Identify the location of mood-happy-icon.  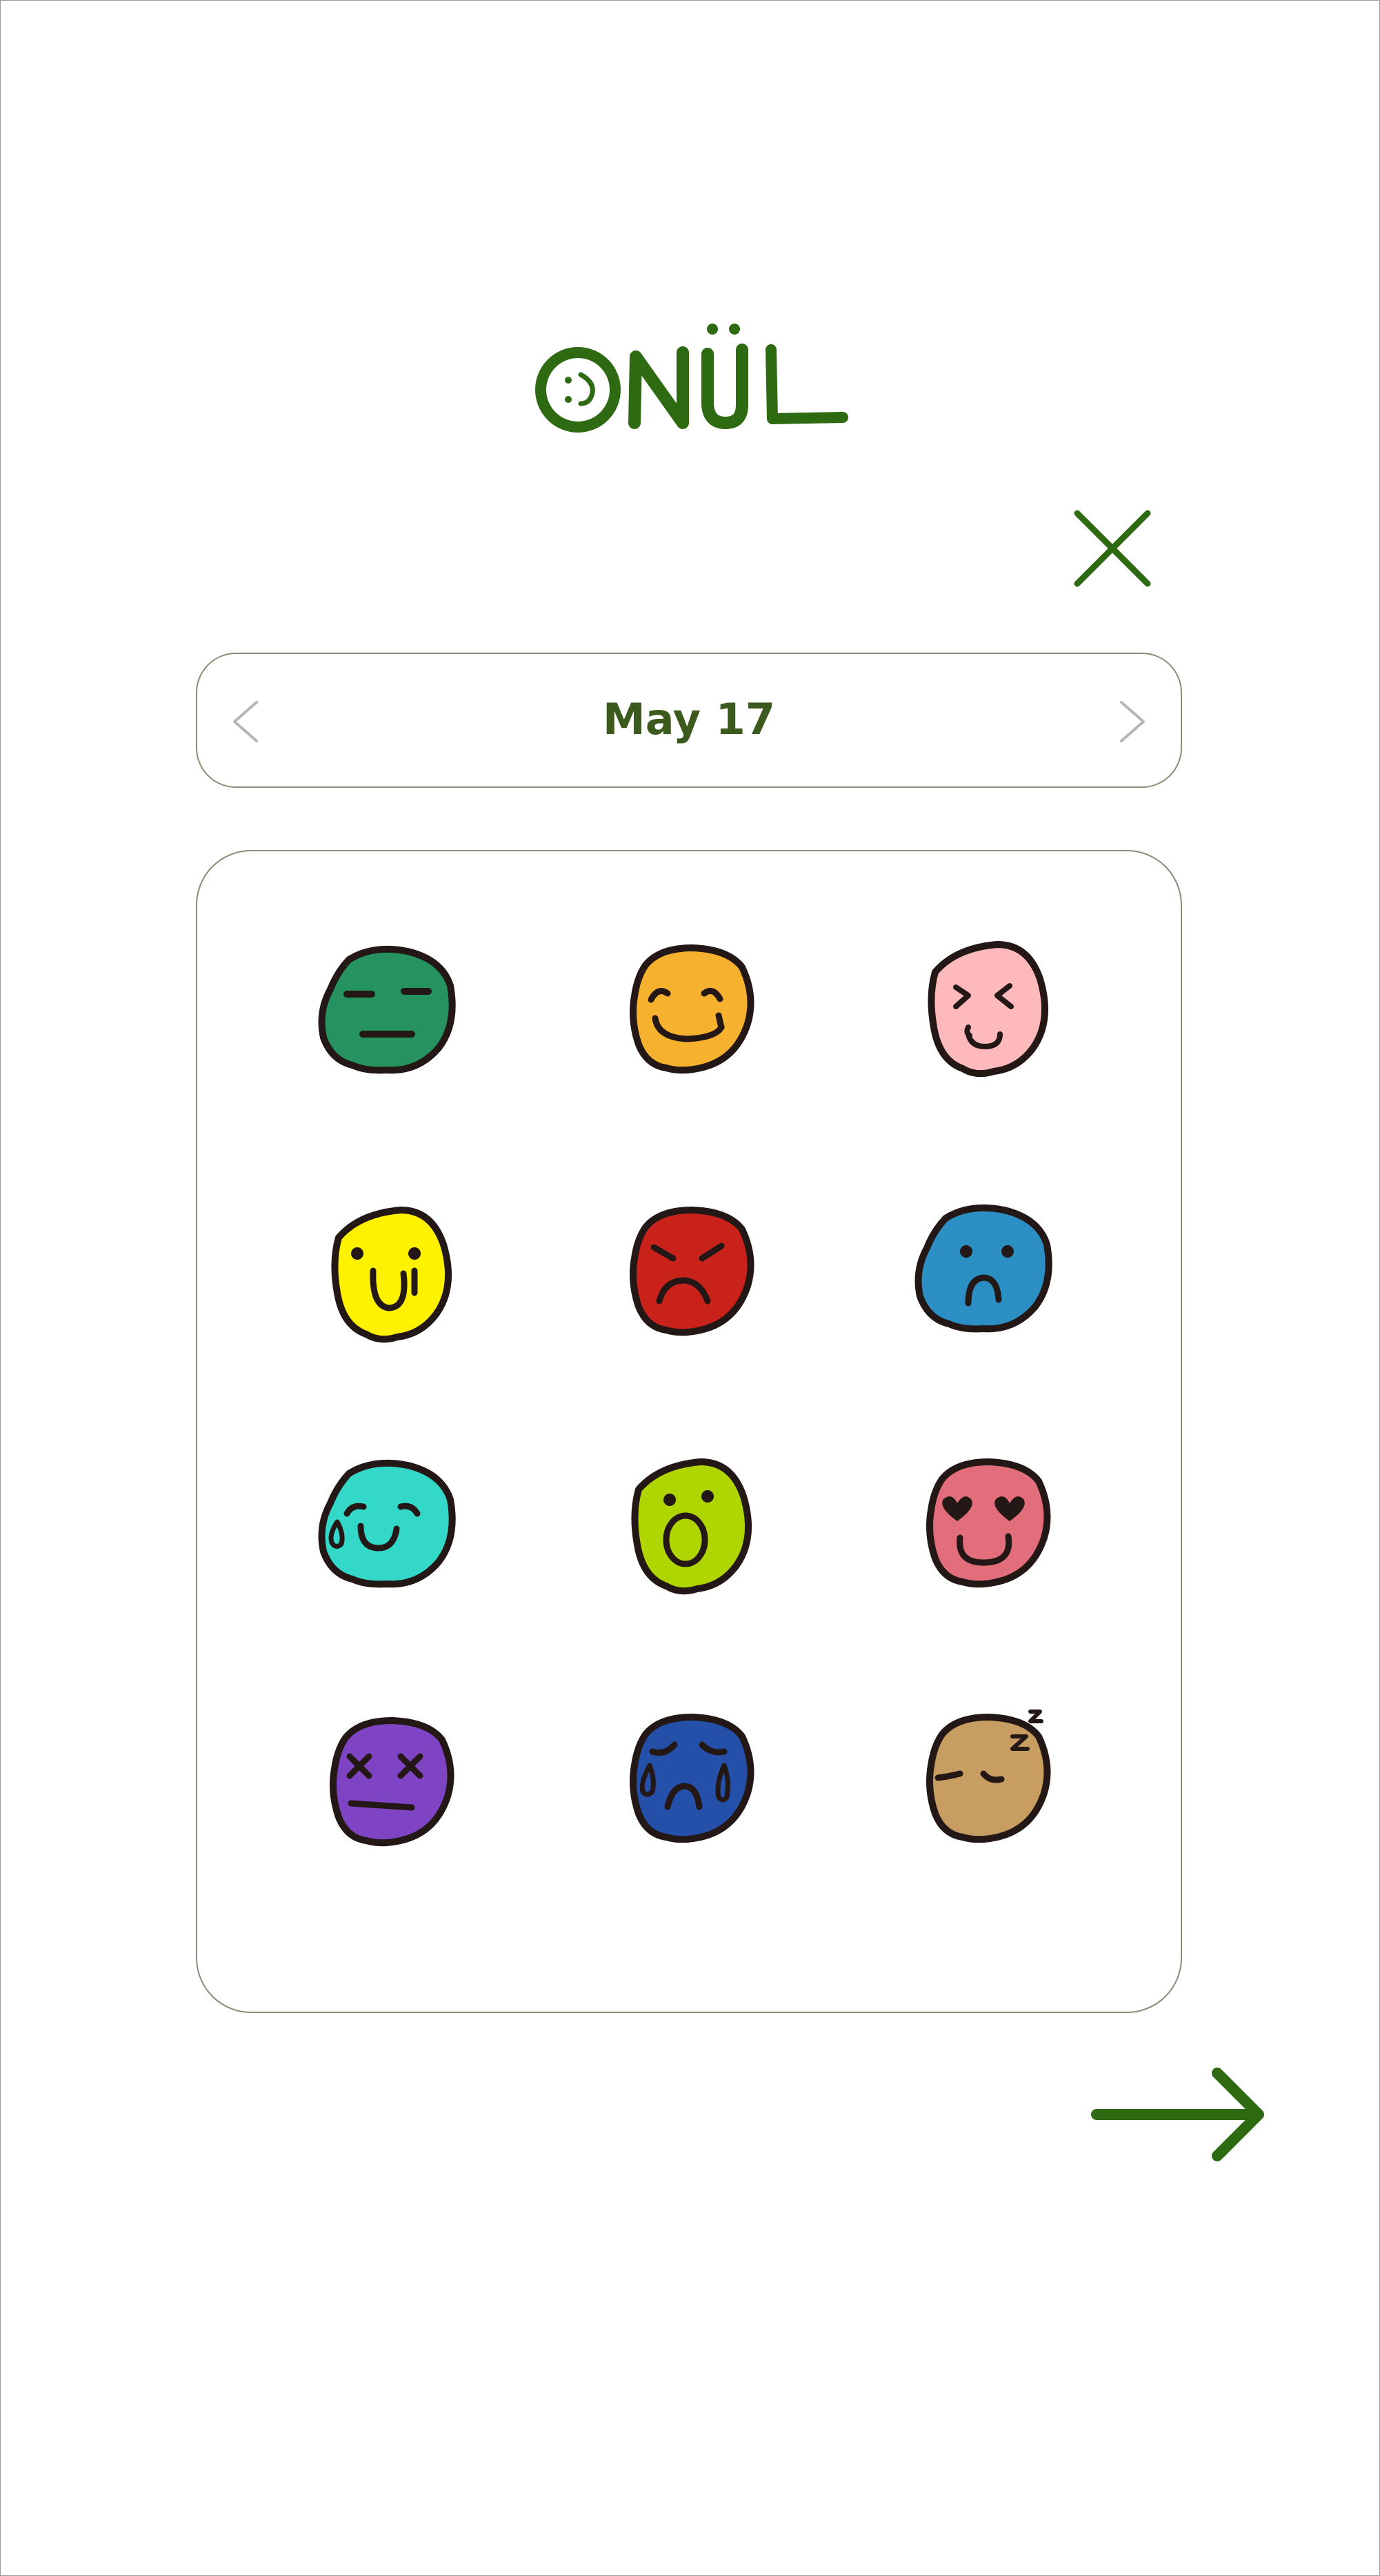
(686, 1030).